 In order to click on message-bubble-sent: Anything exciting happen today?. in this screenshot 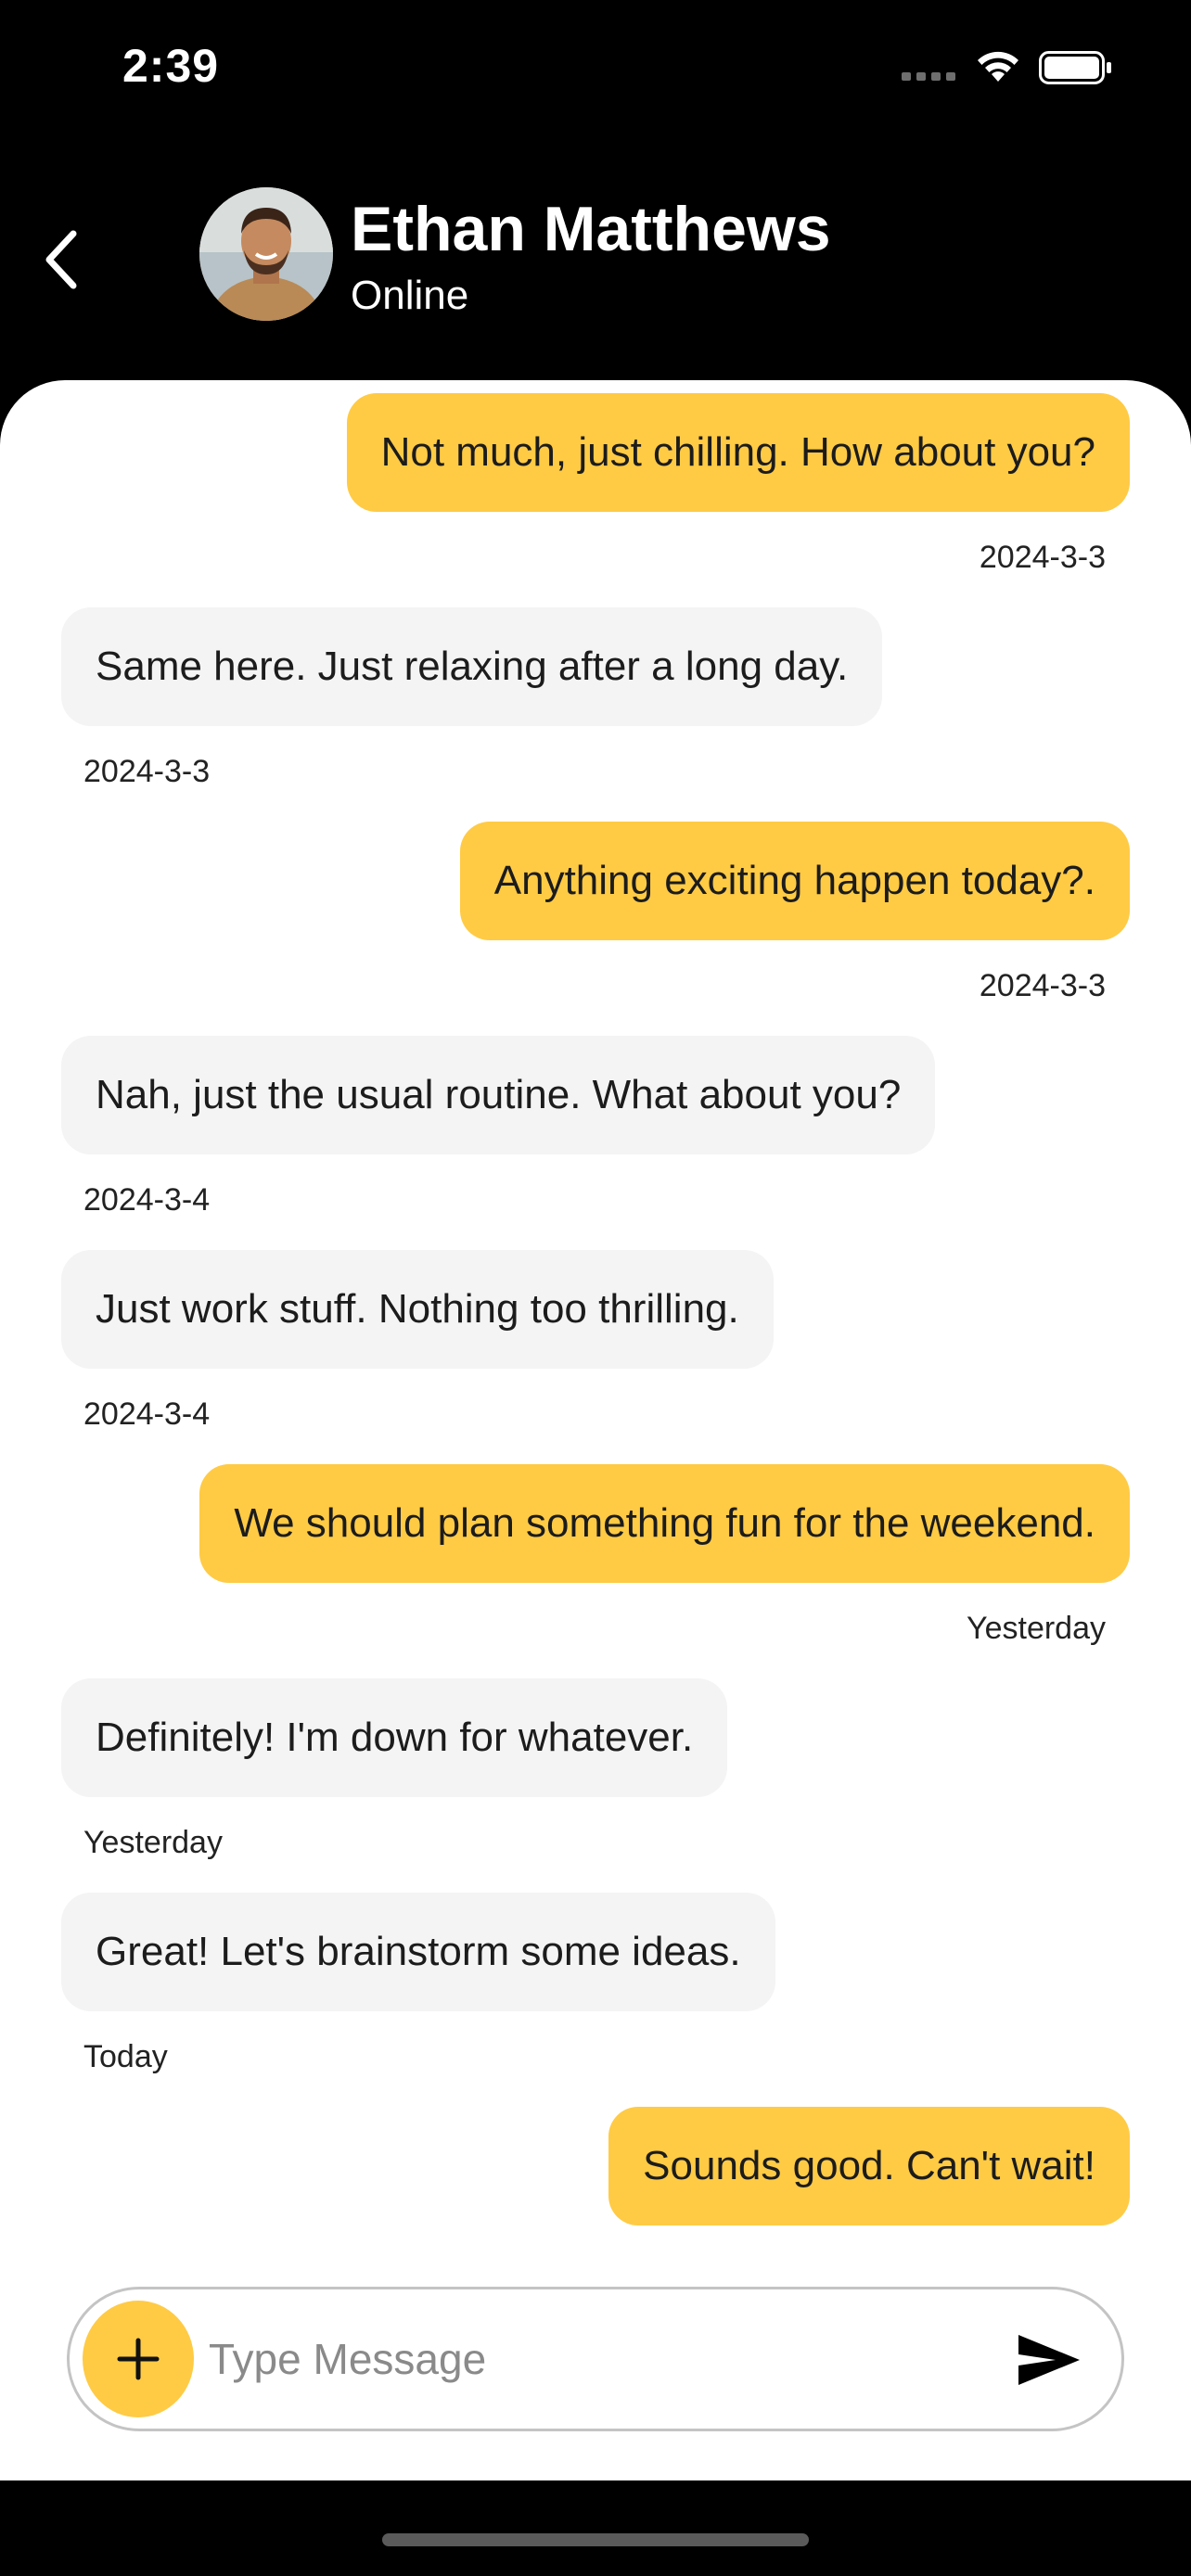, I will do `click(794, 881)`.